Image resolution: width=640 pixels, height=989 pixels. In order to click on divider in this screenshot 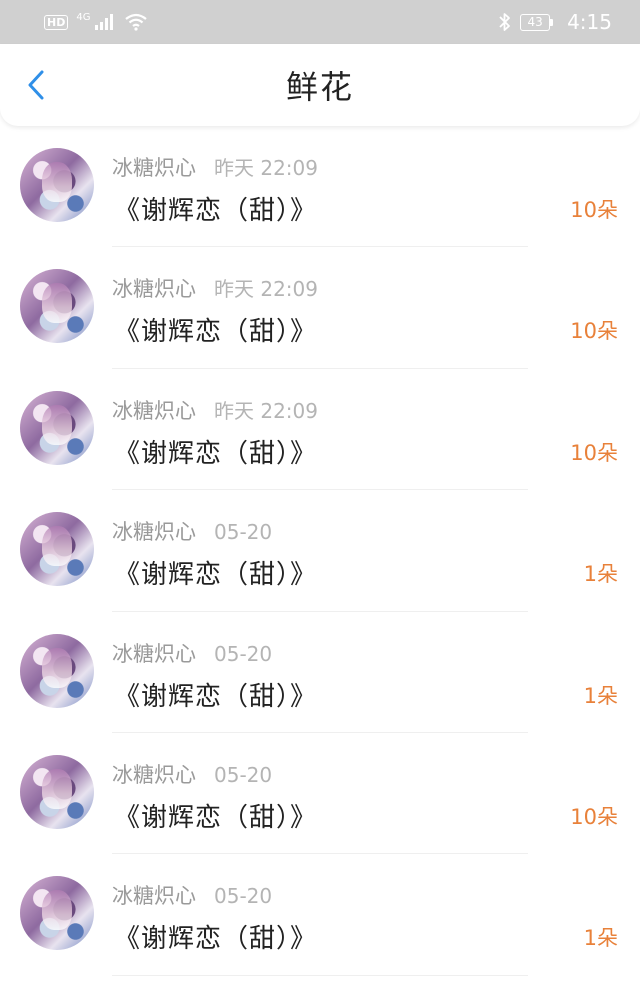, I will do `click(320, 975)`.